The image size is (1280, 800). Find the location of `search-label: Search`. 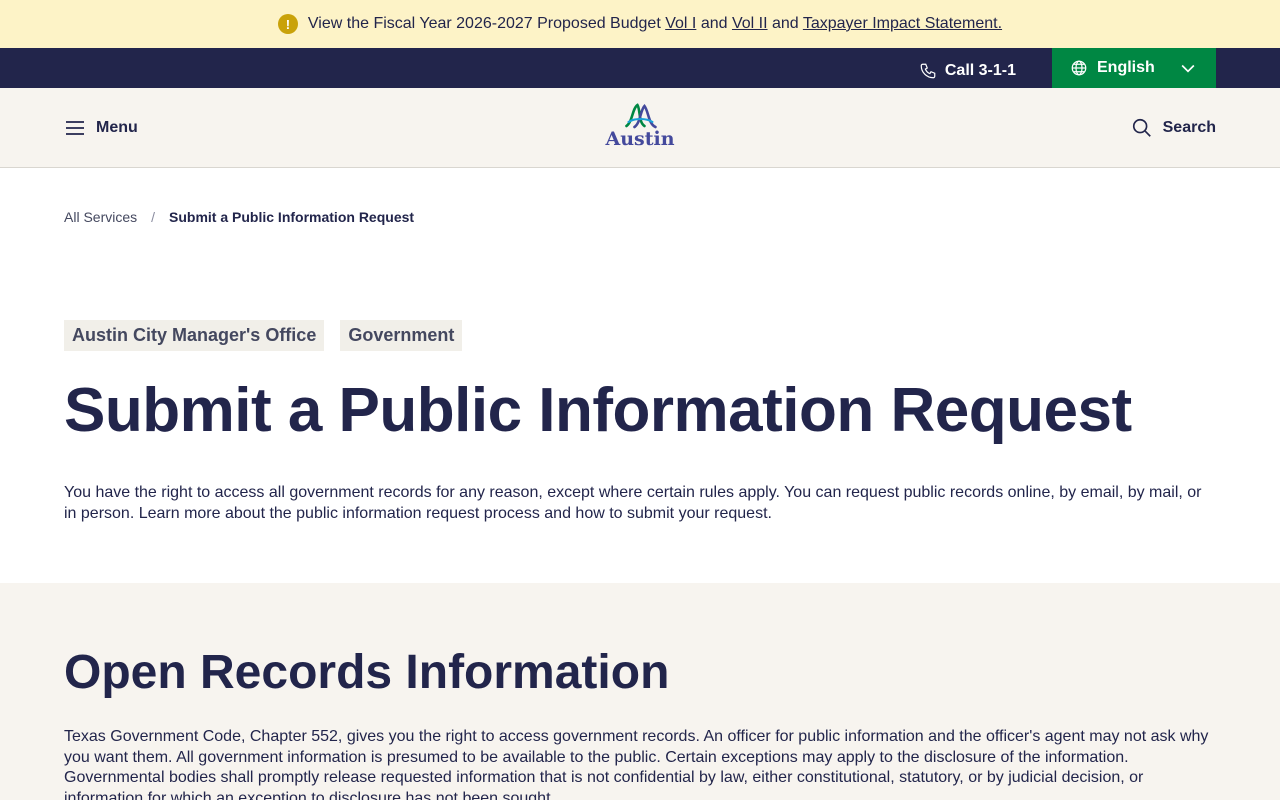

search-label: Search is located at coordinates (1189, 127).